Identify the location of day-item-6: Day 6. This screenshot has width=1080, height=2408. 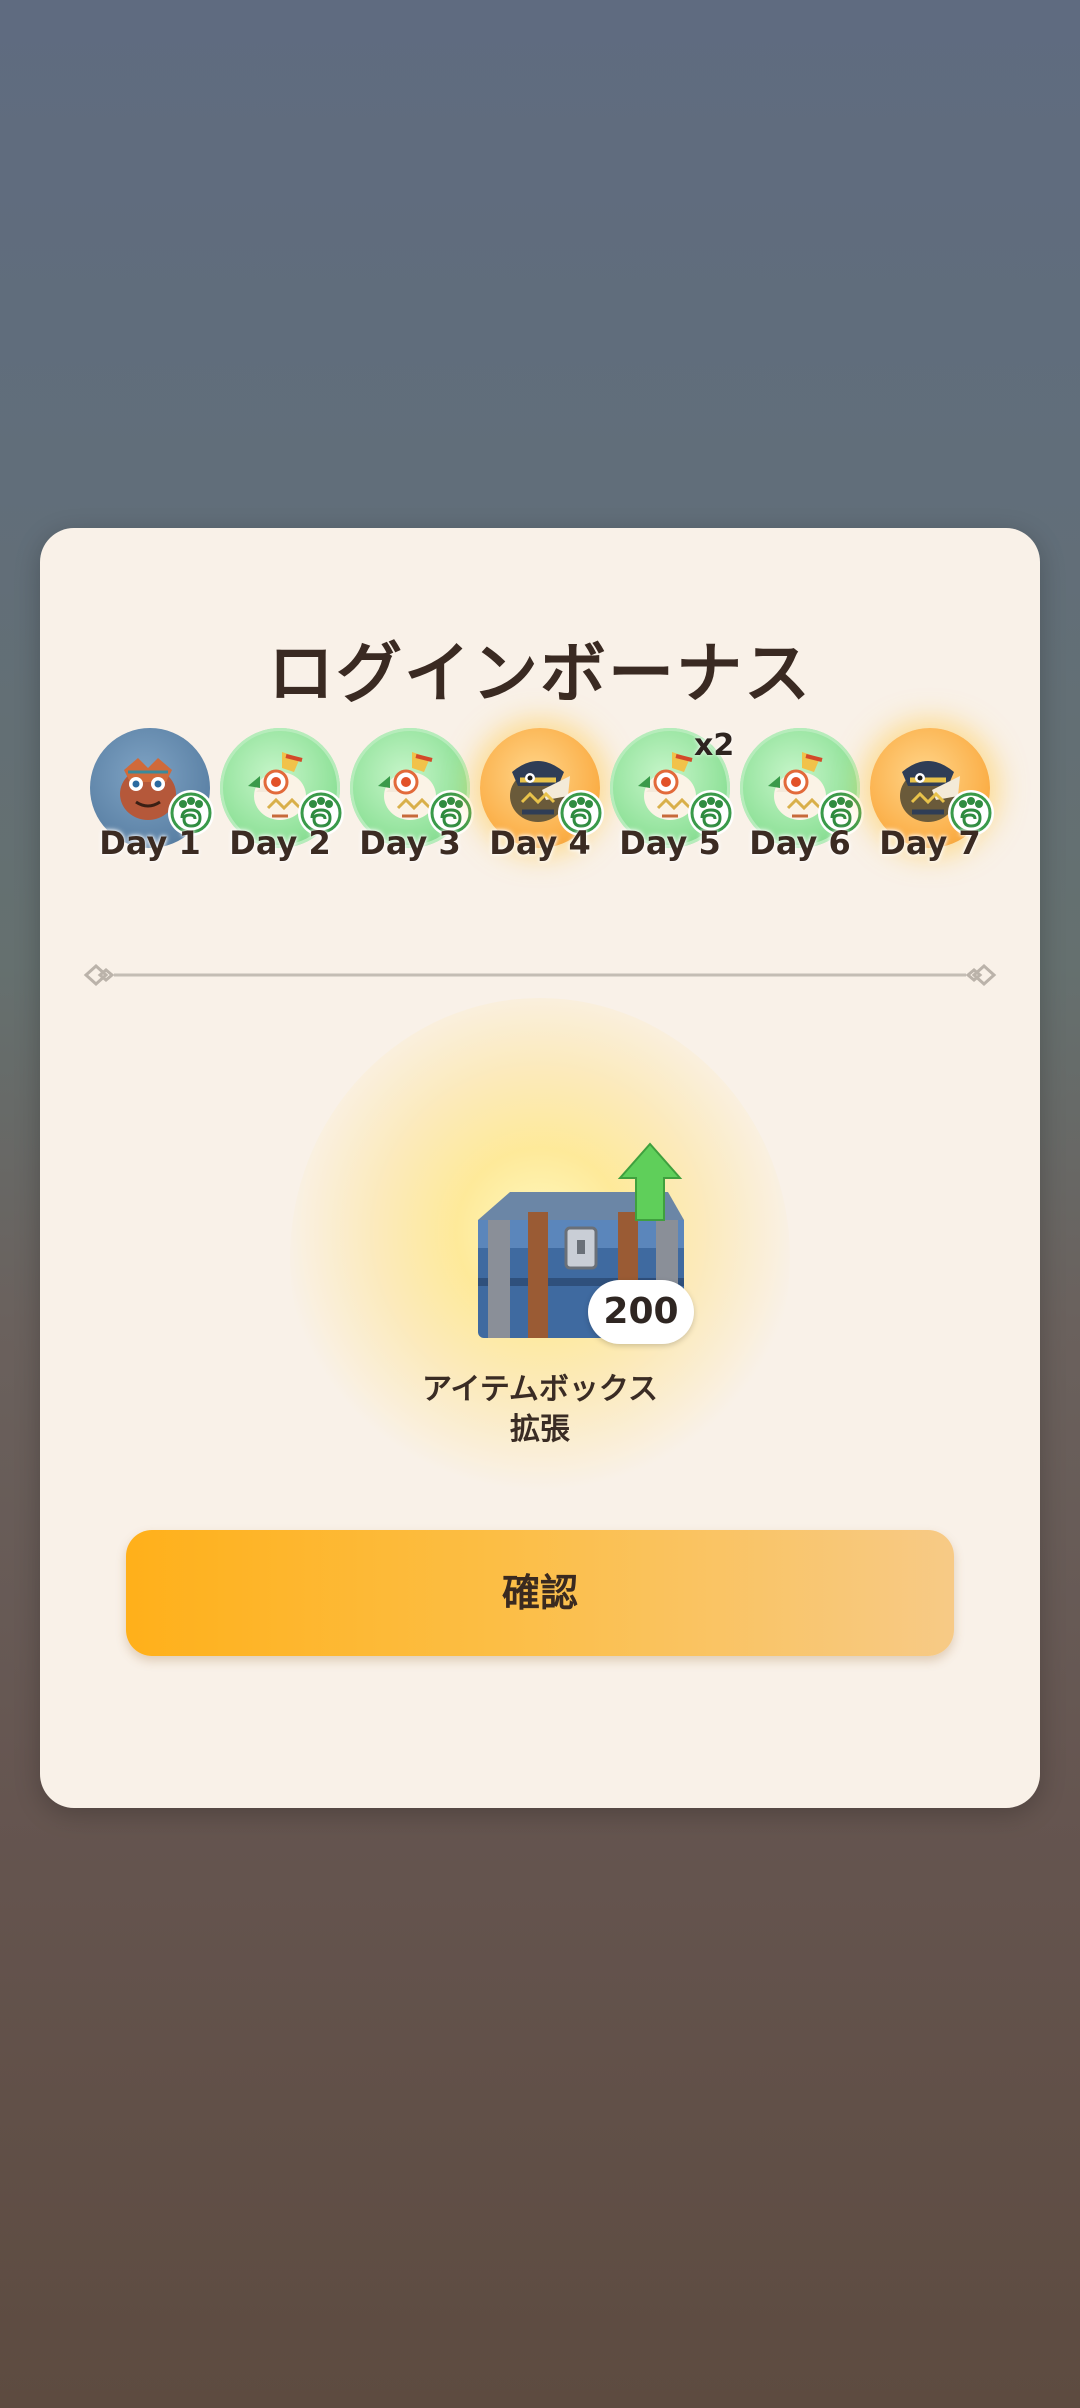
(800, 803).